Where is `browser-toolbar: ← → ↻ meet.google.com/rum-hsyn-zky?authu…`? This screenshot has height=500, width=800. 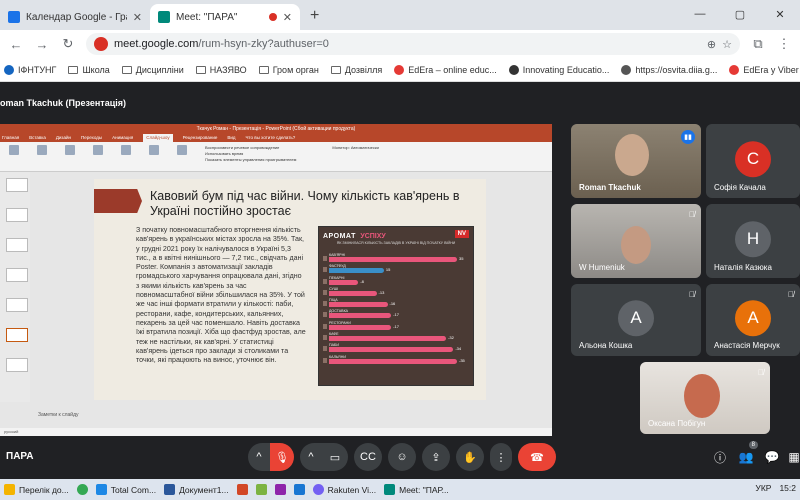 browser-toolbar: ← → ↻ meet.google.com/rum-hsyn-zky?authu… is located at coordinates (400, 44).